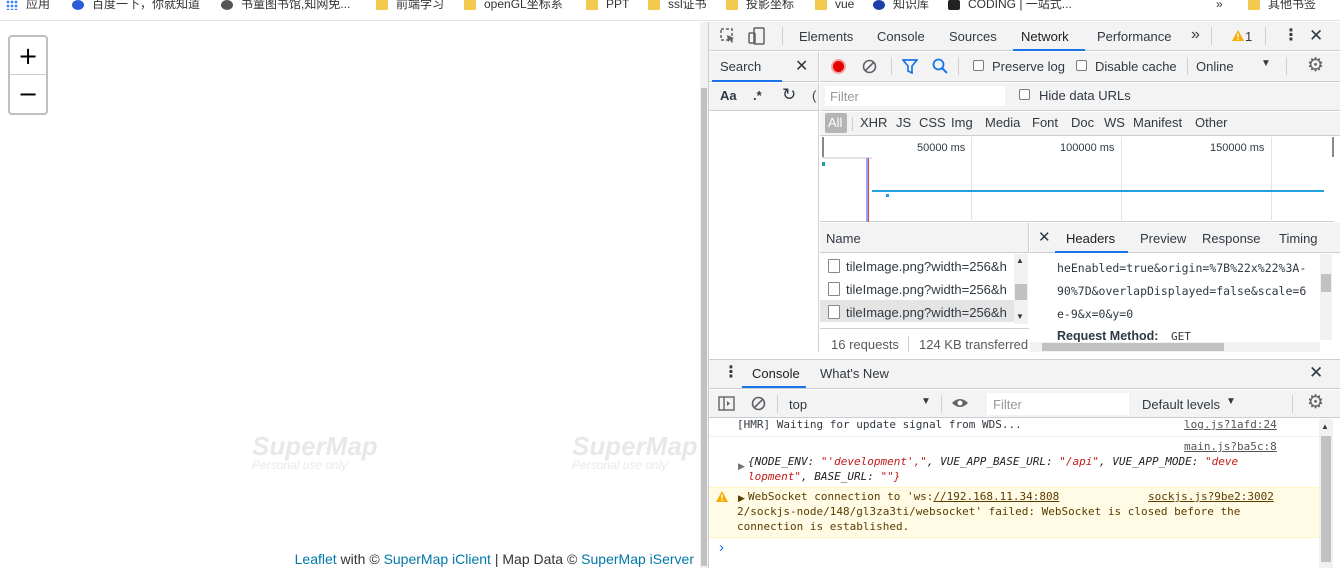 The width and height of the screenshot is (1340, 568). What do you see at coordinates (1316, 36) in the screenshot?
I see `close-devtools-icon: ✕` at bounding box center [1316, 36].